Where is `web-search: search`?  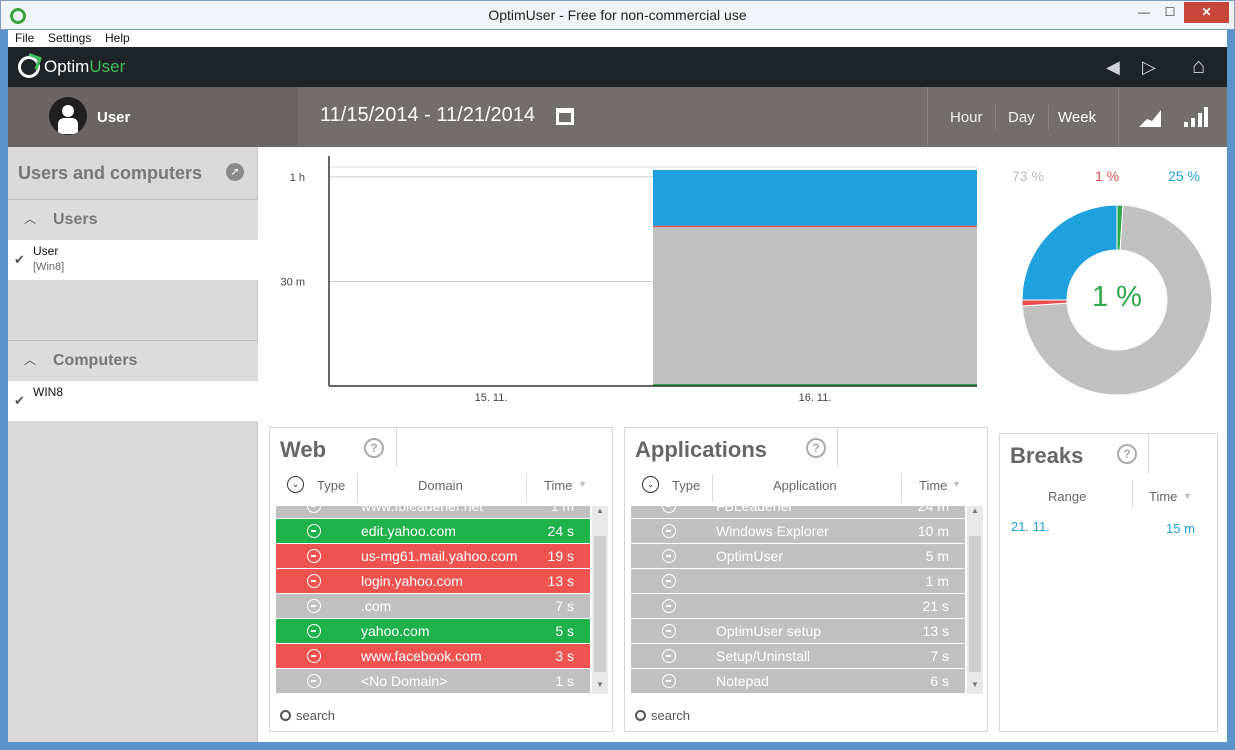 web-search: search is located at coordinates (307, 715).